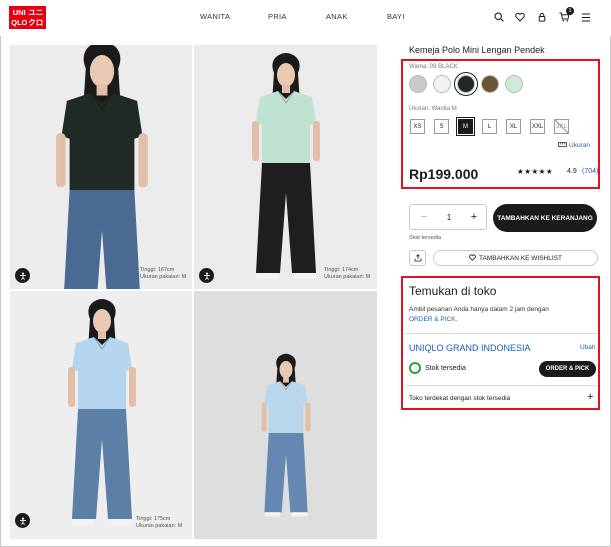 The width and height of the screenshot is (611, 547). I want to click on share-icon, so click(418, 258).